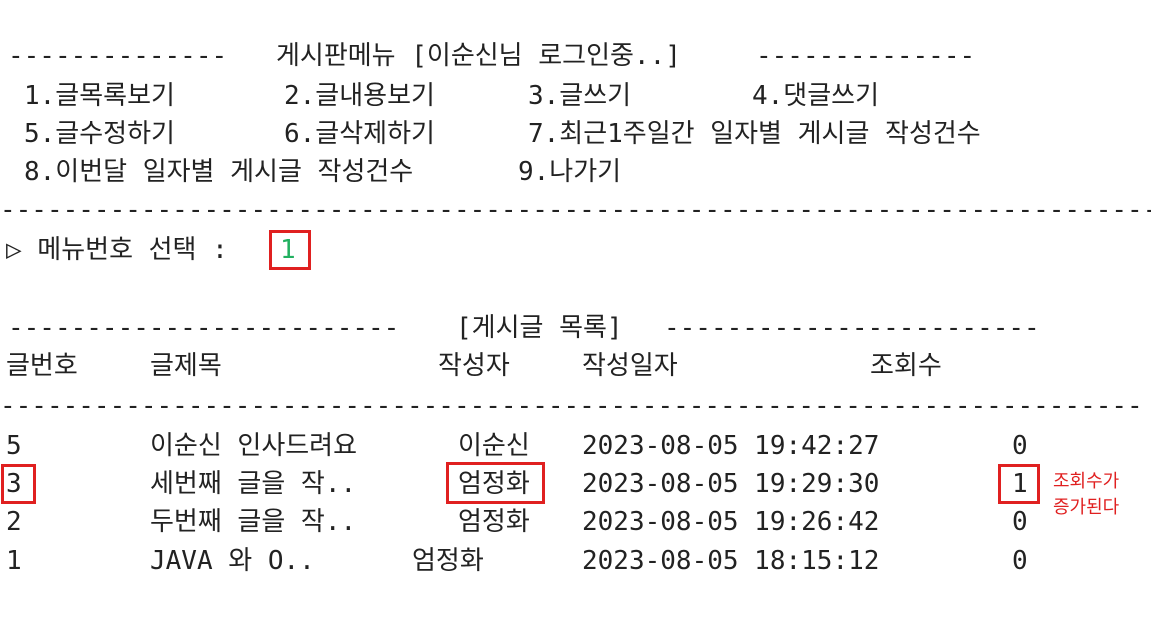 This screenshot has width=1151, height=631. Describe the element at coordinates (478, 56) in the screenshot. I see `menu-title: 게시판메뉴 [이순신님 로그인중..]` at that location.